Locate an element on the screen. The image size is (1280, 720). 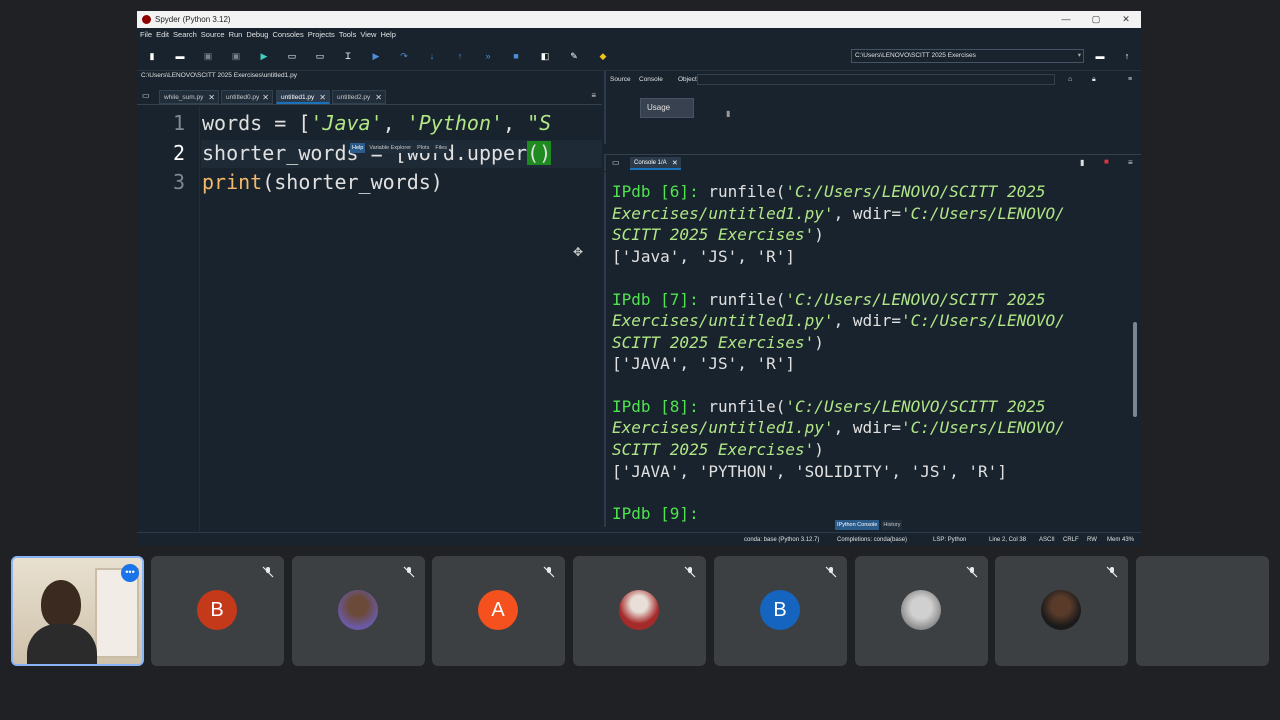
console-line: SCITT 2025 Exercises') is located at coordinates (718, 342).